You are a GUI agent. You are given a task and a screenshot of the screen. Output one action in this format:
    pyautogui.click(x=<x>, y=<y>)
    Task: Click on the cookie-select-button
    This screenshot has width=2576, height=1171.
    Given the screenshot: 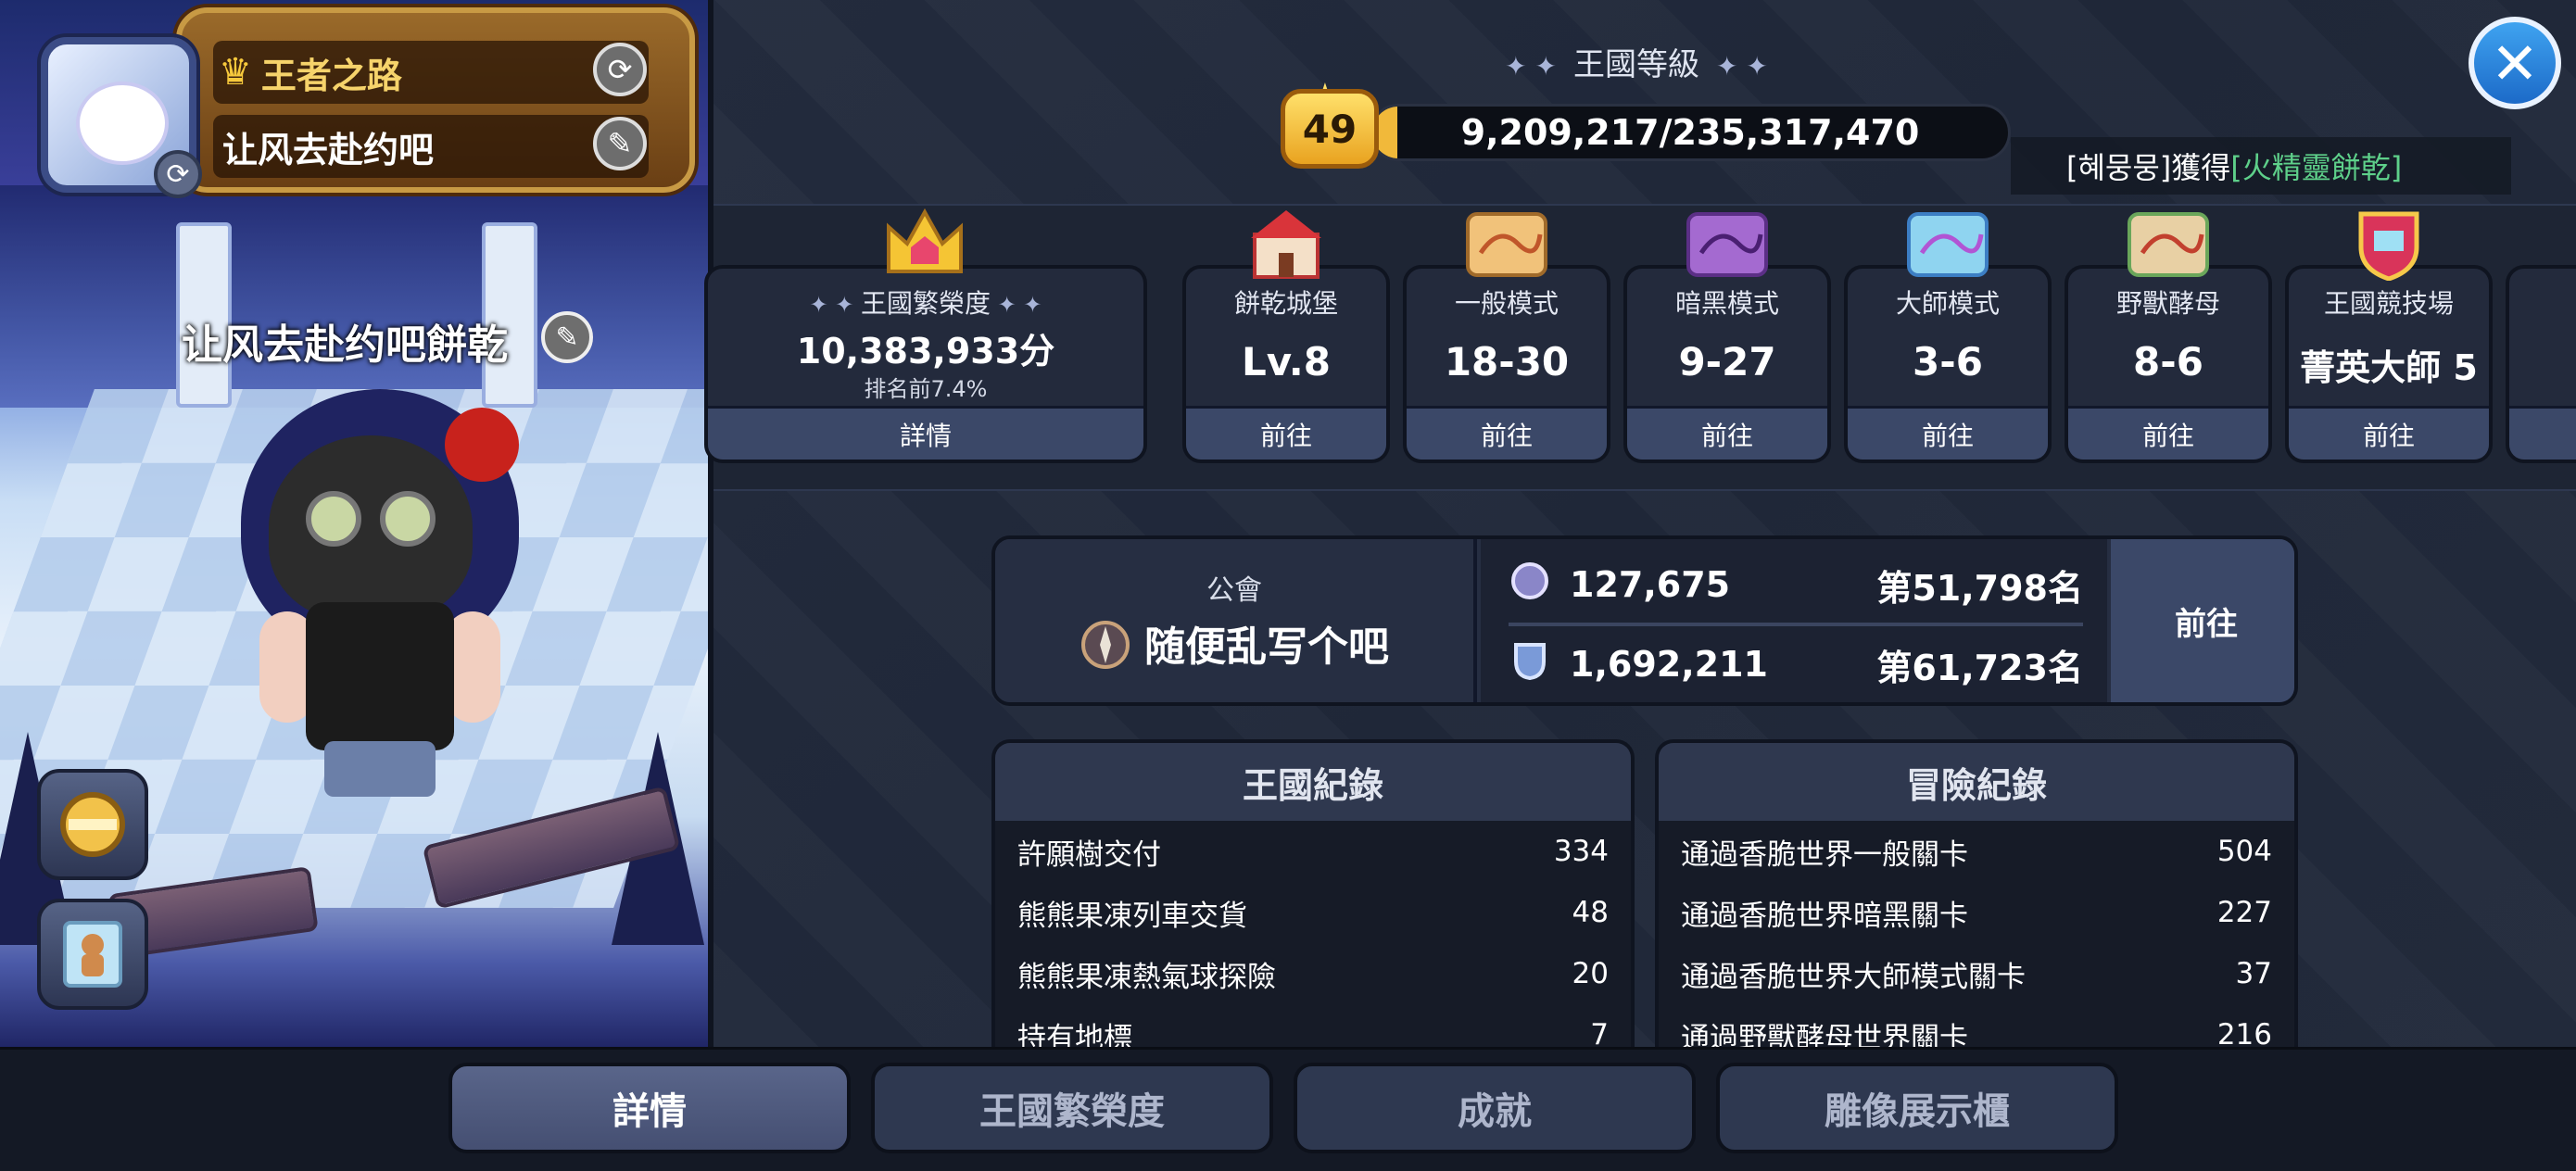 What is the action you would take?
    pyautogui.click(x=92, y=955)
    